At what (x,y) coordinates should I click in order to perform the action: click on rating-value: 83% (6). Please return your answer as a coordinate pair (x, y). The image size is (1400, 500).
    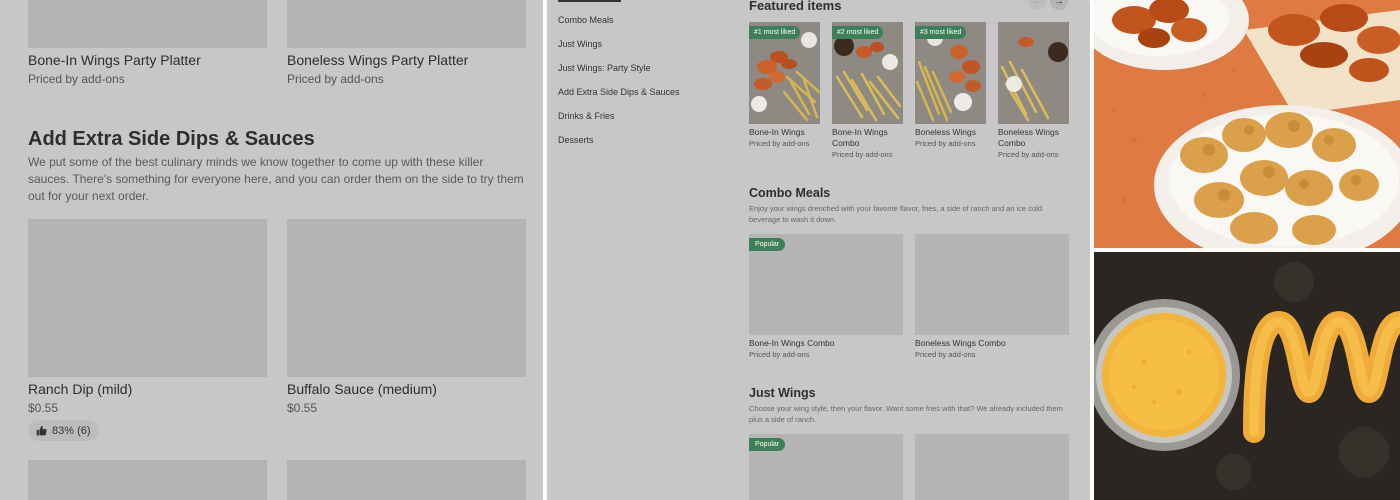
    Looking at the image, I should click on (71, 430).